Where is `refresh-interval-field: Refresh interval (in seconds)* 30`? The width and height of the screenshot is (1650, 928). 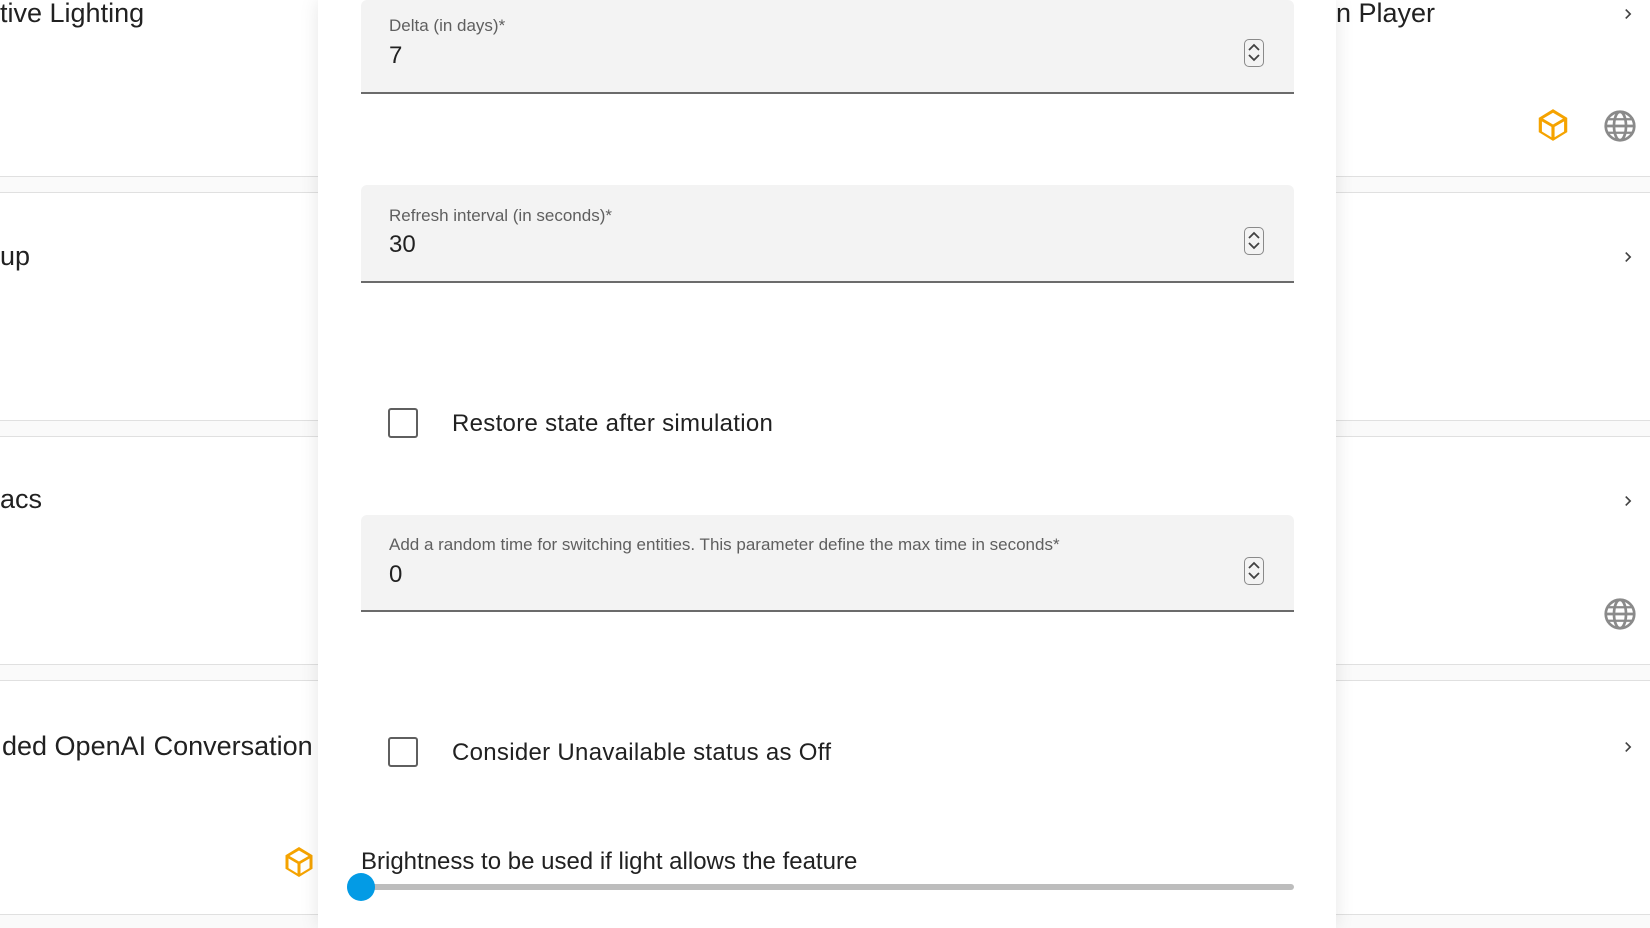
refresh-interval-field: Refresh interval (in seconds)* 30 is located at coordinates (827, 234).